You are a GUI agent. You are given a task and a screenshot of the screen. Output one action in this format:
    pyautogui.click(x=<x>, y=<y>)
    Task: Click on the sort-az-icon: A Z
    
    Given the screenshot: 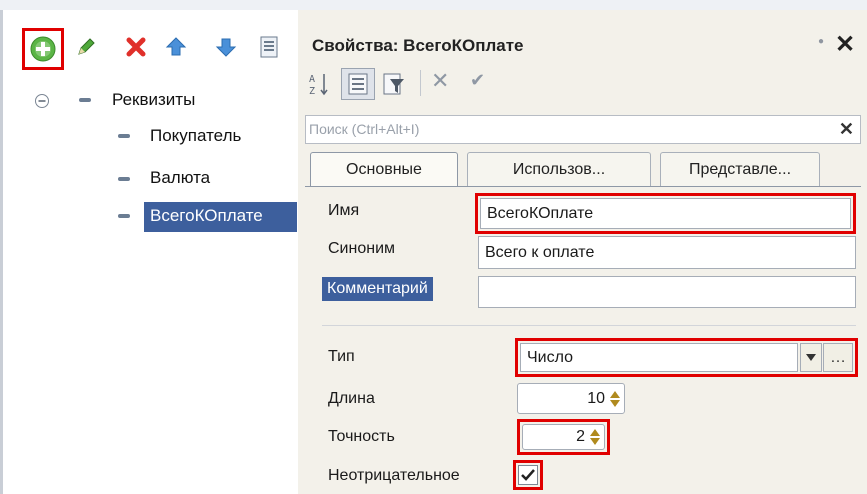 What is the action you would take?
    pyautogui.click(x=318, y=85)
    